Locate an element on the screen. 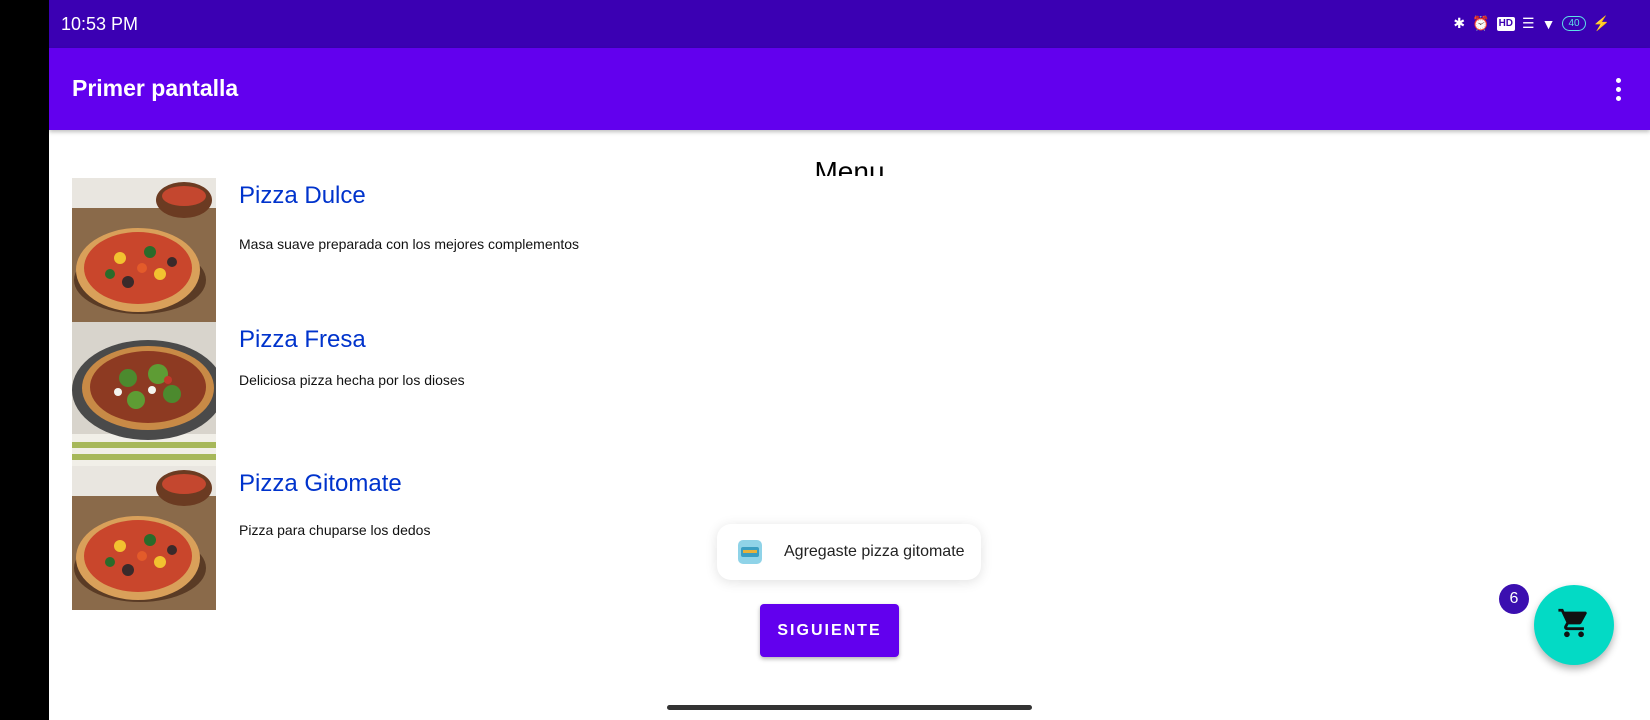 Image resolution: width=1650 pixels, height=720 pixels. next-button: SIGUIENTE is located at coordinates (829, 630).